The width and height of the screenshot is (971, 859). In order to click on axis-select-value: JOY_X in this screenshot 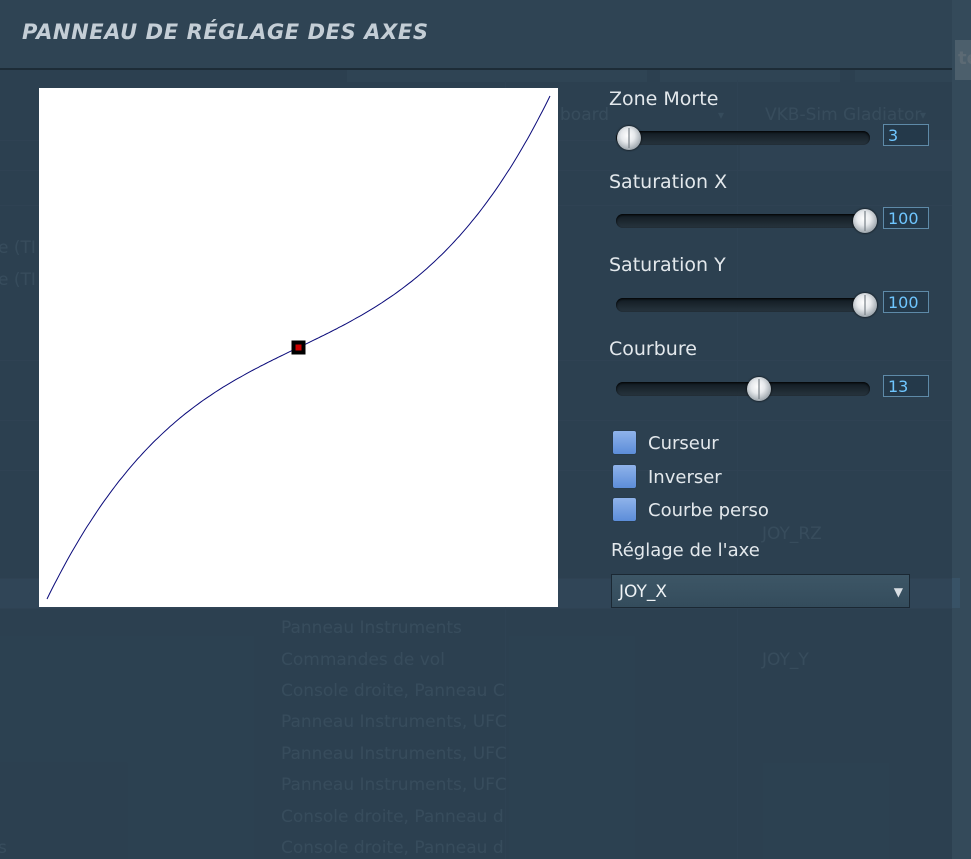, I will do `click(643, 592)`.